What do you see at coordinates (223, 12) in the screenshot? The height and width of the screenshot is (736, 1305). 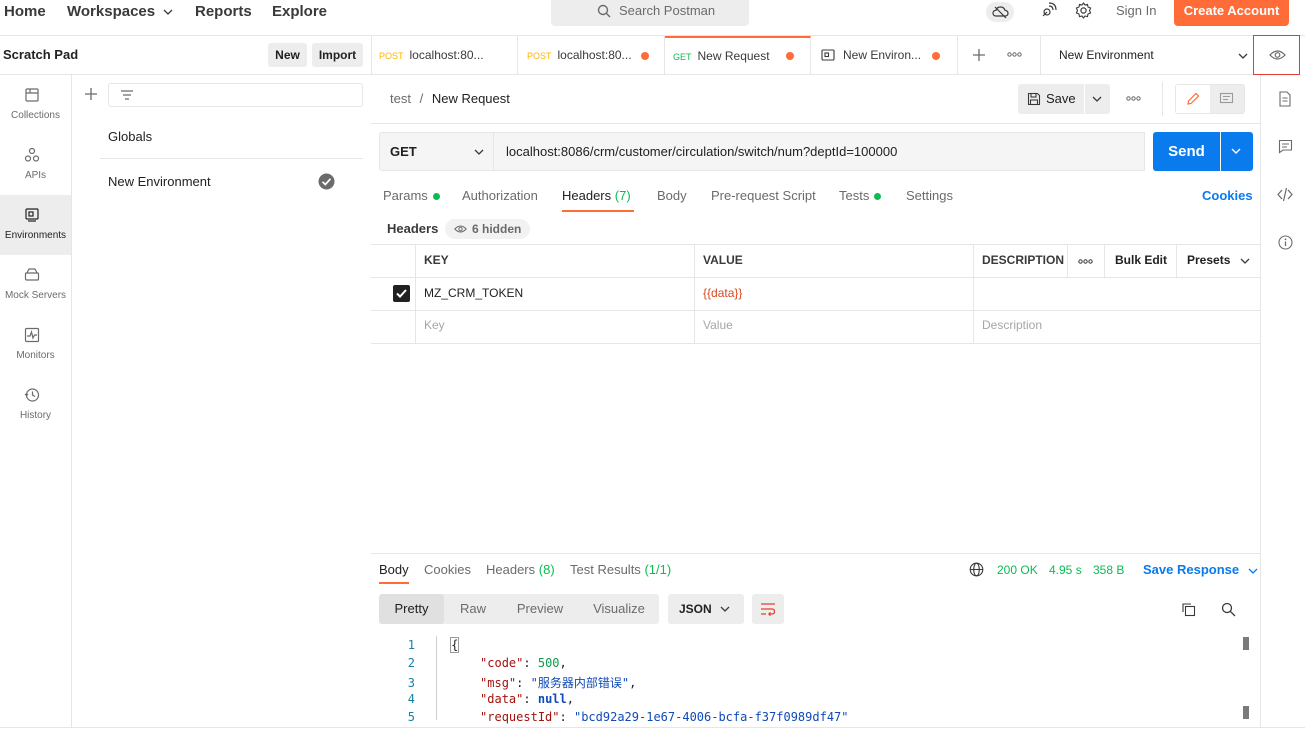 I see `nav-reports: Reports` at bounding box center [223, 12].